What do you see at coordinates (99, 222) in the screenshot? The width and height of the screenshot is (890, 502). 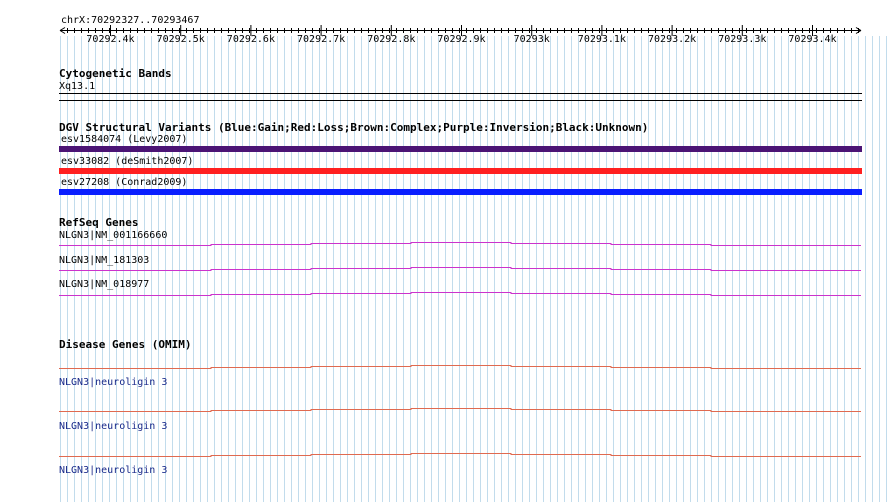 I see `refseq-track-title: RefSeq Genes` at bounding box center [99, 222].